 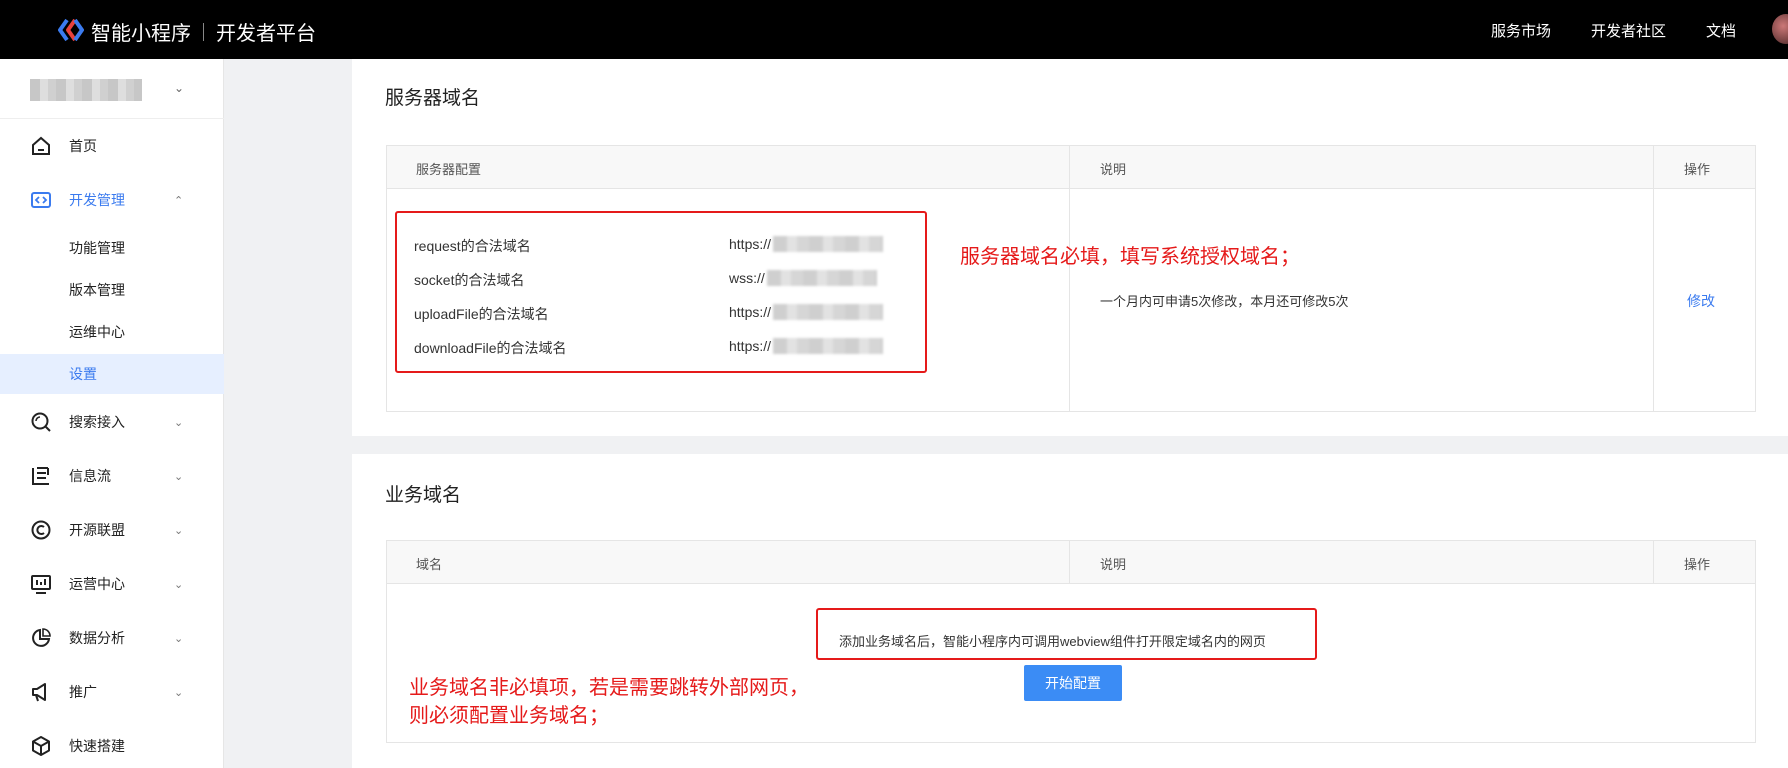 What do you see at coordinates (97, 746) in the screenshot?
I see `sidebar-item-label: 快速搭建` at bounding box center [97, 746].